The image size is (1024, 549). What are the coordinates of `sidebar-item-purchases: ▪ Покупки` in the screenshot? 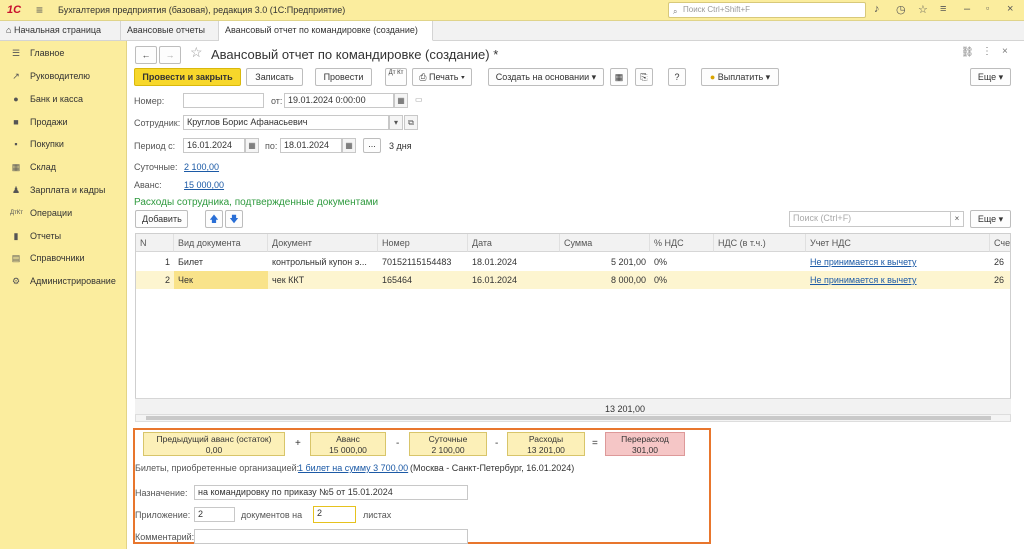 It's located at (63, 144).